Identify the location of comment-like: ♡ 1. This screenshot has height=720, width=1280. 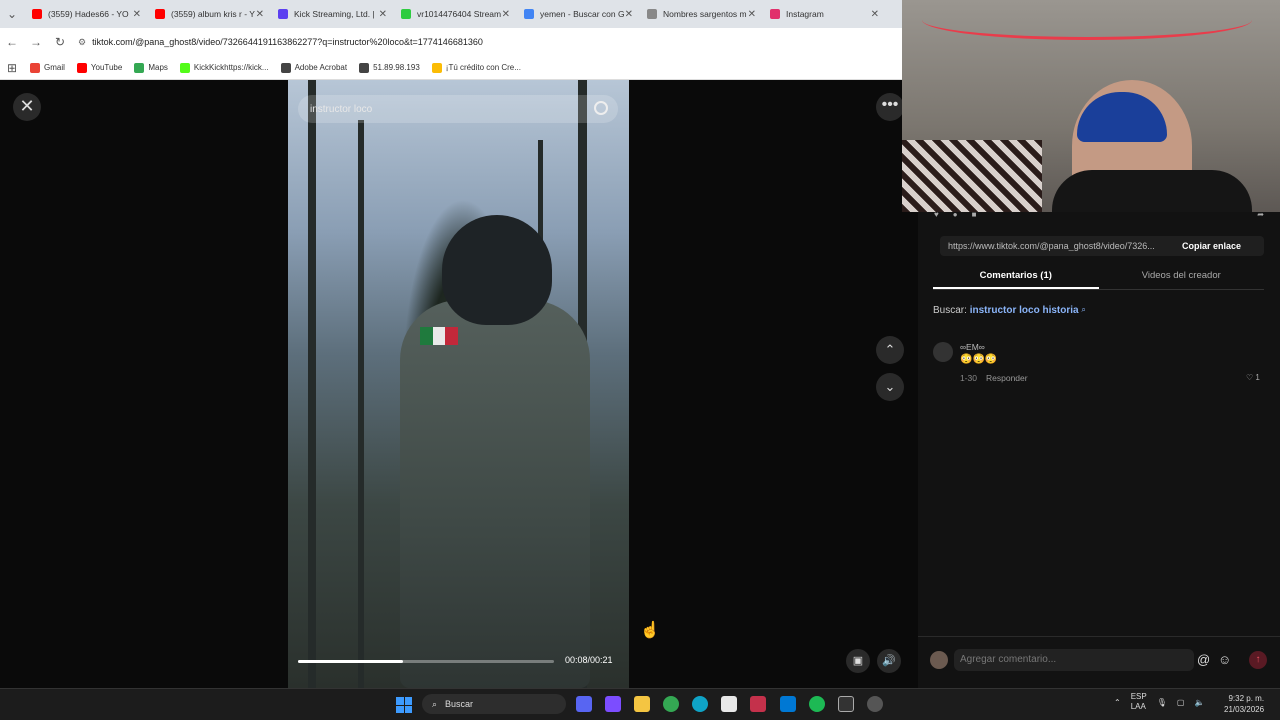
(1253, 377).